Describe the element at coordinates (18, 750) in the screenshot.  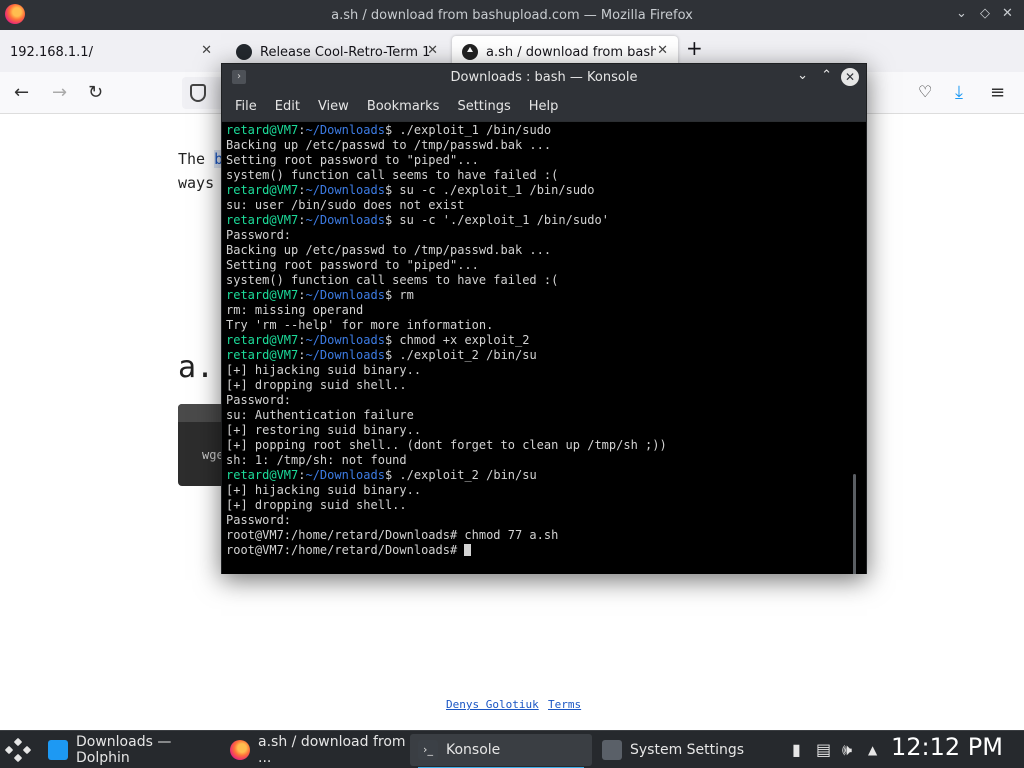
I see `app-launcher-icon` at that location.